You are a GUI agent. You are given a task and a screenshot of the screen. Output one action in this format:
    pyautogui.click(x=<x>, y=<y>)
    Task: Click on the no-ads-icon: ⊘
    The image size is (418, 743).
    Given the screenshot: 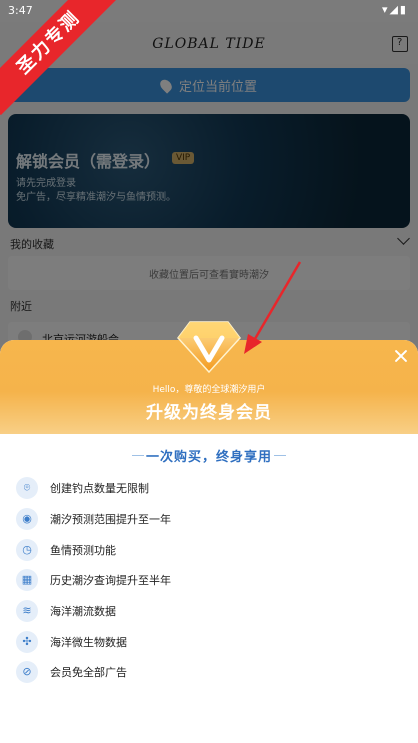 What is the action you would take?
    pyautogui.click(x=27, y=672)
    